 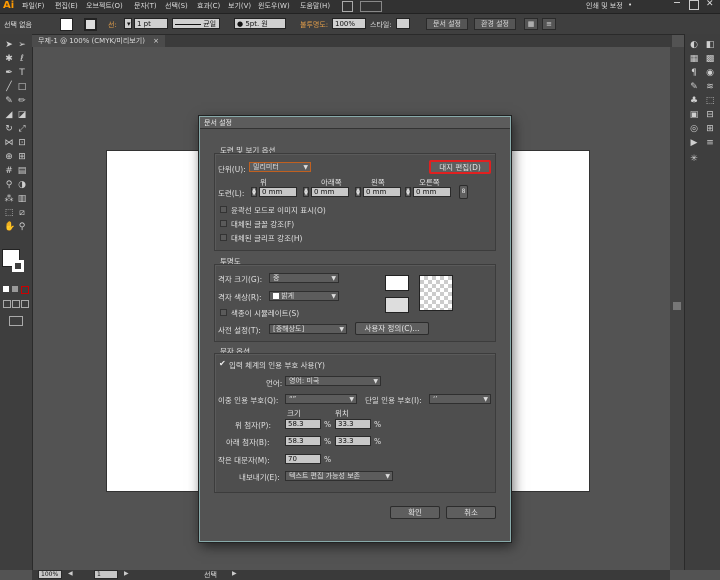 I want to click on bleed-bottom-stepper: ▲ ▼, so click(x=306, y=192).